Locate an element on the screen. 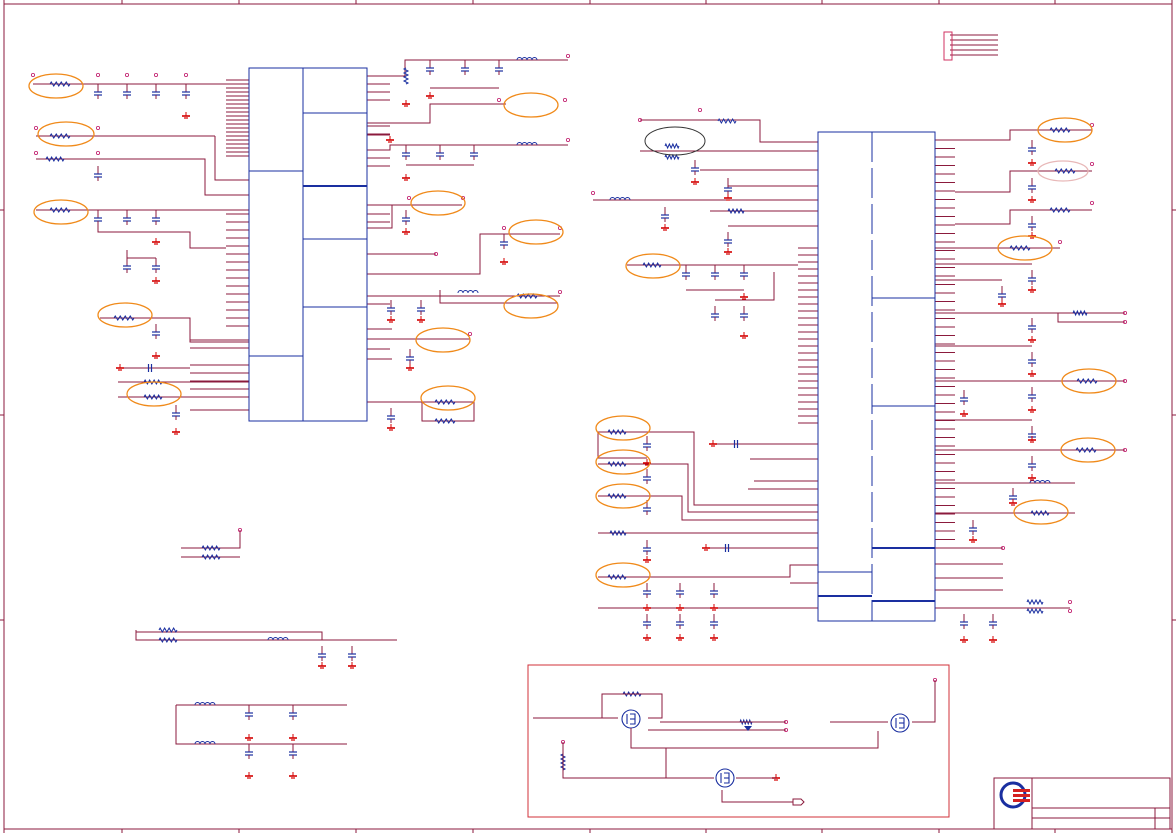  company-logo-icon is located at coordinates (1014, 795).